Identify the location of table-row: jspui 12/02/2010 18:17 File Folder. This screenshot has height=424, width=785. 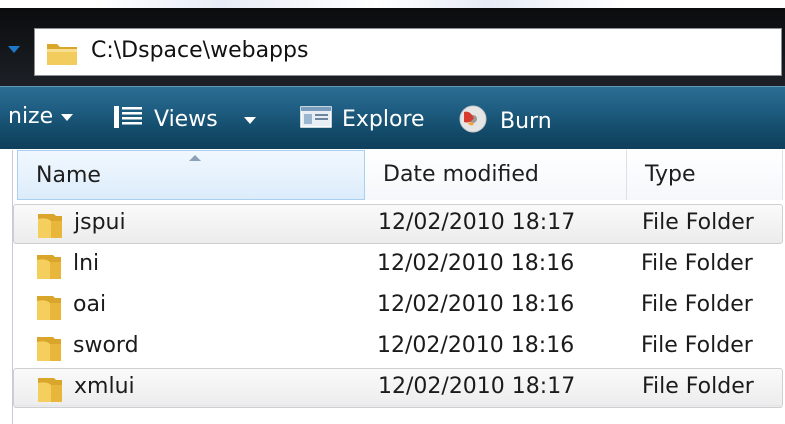
(398, 224).